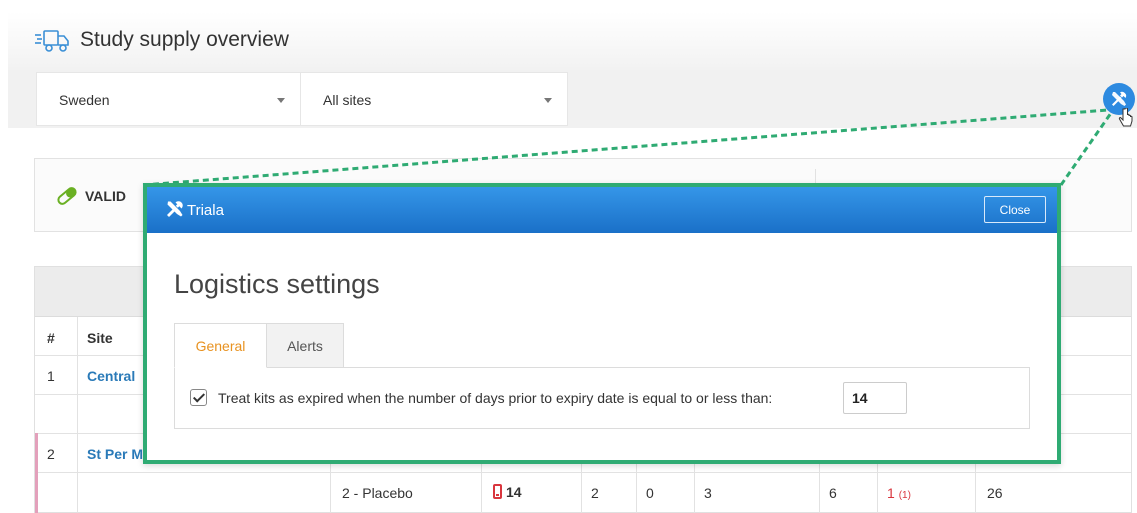  I want to click on modal-titlebar: Triala Close, so click(602, 210).